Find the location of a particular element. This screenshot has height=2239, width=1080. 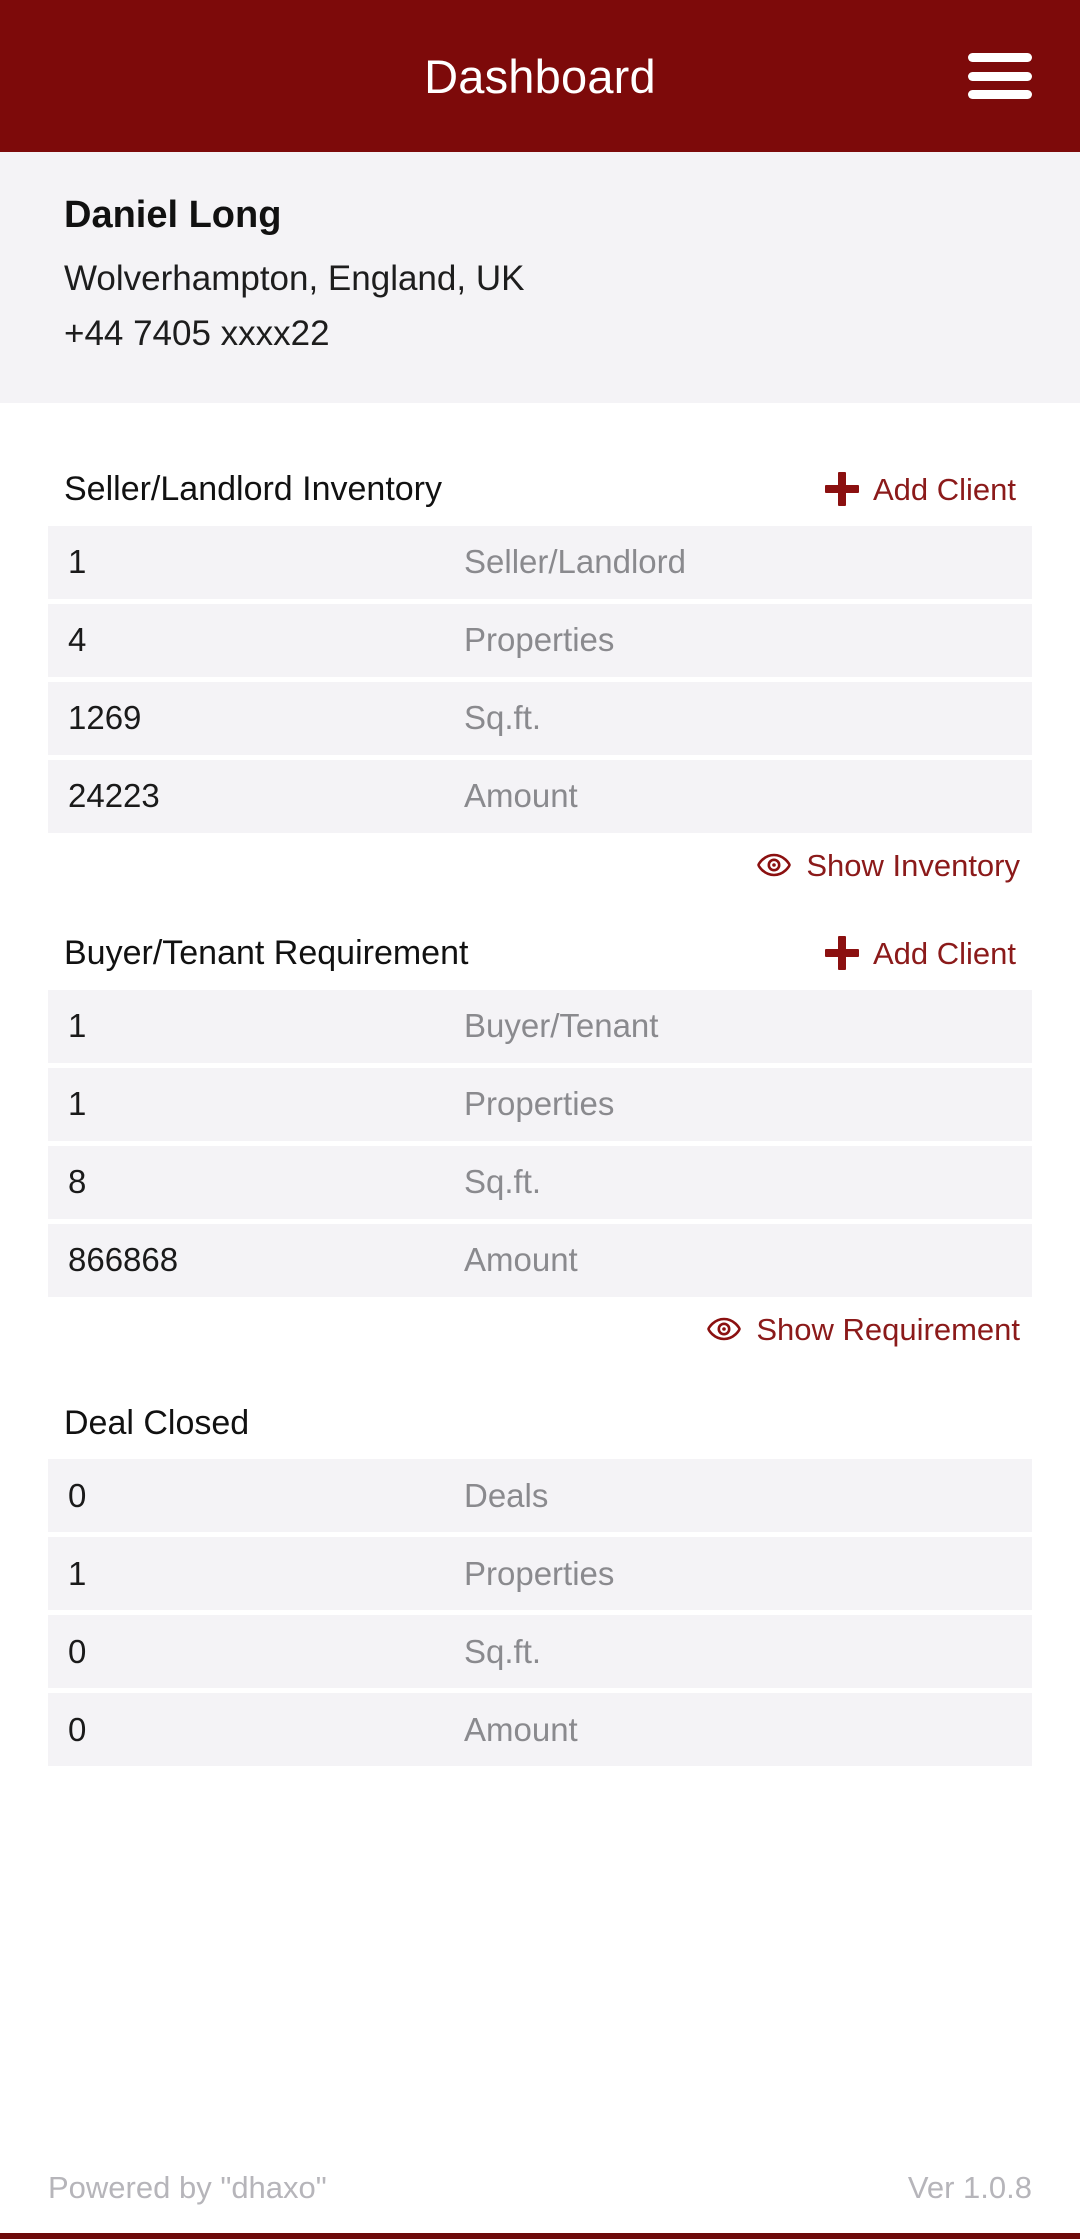

powered-by-label: Powered by "dhaxo" is located at coordinates (187, 2187).